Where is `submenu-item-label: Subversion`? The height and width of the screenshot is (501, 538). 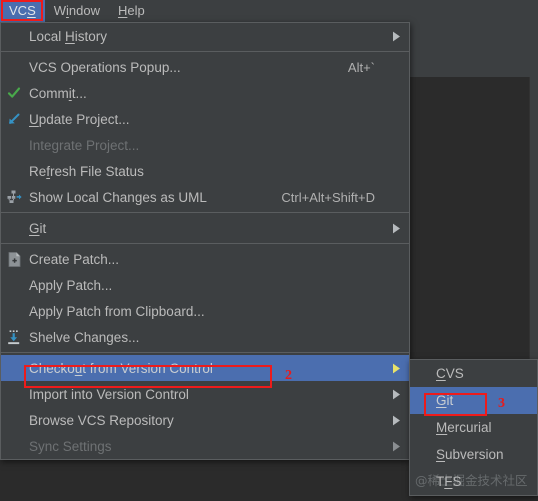
submenu-item-label: Subversion is located at coordinates (470, 454).